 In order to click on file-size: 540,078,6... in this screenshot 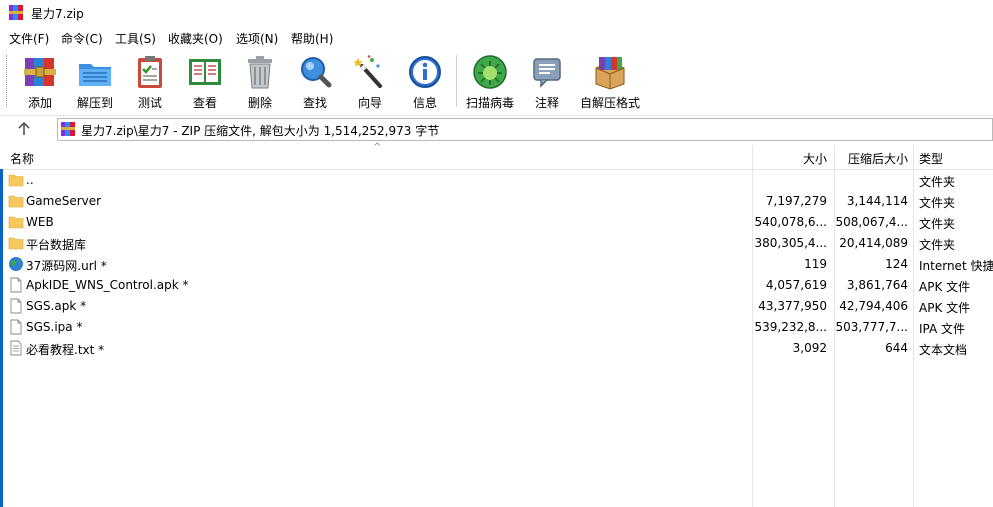, I will do `click(790, 222)`.